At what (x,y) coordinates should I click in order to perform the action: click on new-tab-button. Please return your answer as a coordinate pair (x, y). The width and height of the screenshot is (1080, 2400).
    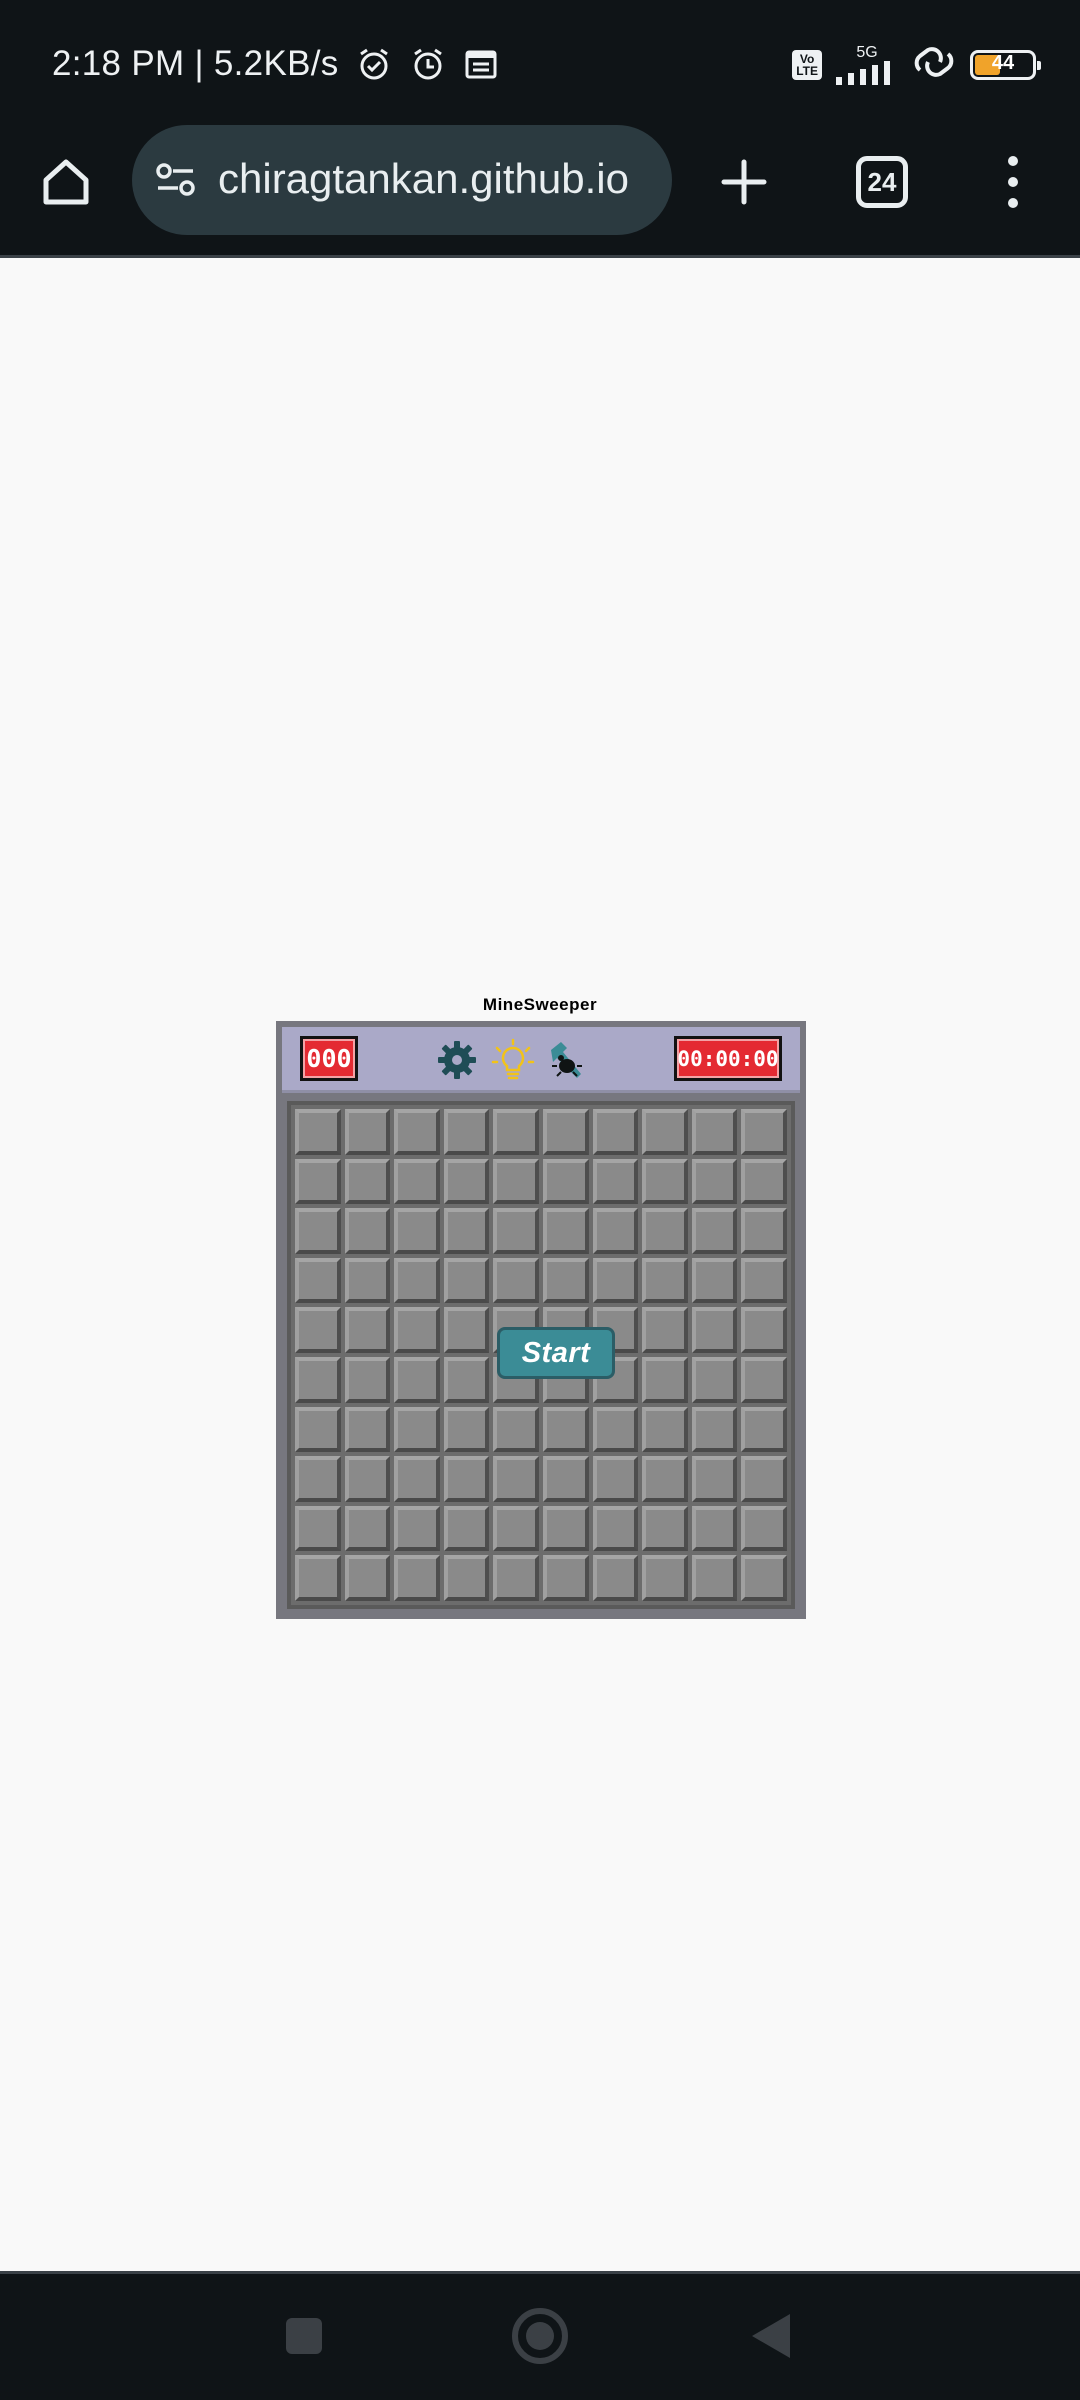
    Looking at the image, I should click on (744, 182).